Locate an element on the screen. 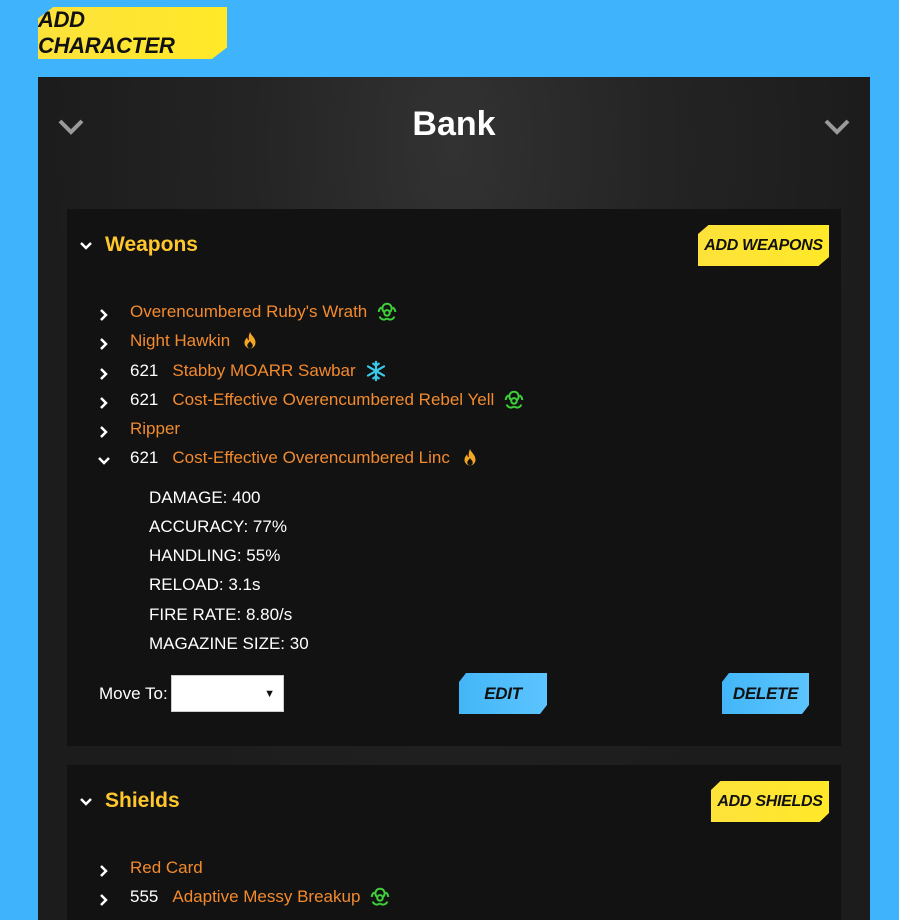  stat-accuracy: ACCURACY: 77% is located at coordinates (218, 526).